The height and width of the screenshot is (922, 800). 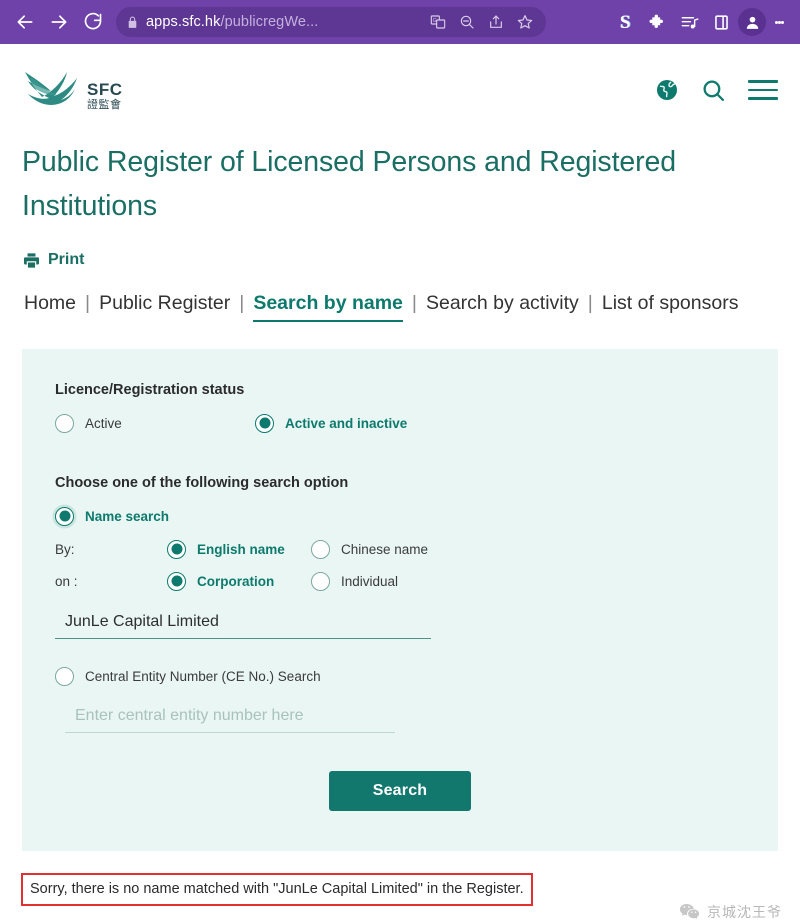 I want to click on status-radio-group: Active Active and inactive, so click(x=400, y=423).